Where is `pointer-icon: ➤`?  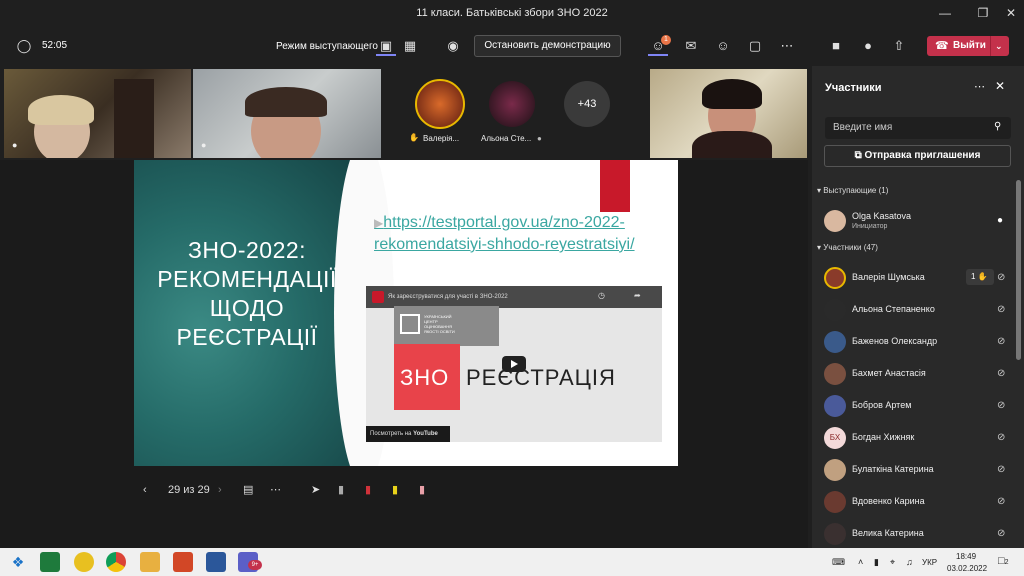 pointer-icon: ➤ is located at coordinates (315, 490).